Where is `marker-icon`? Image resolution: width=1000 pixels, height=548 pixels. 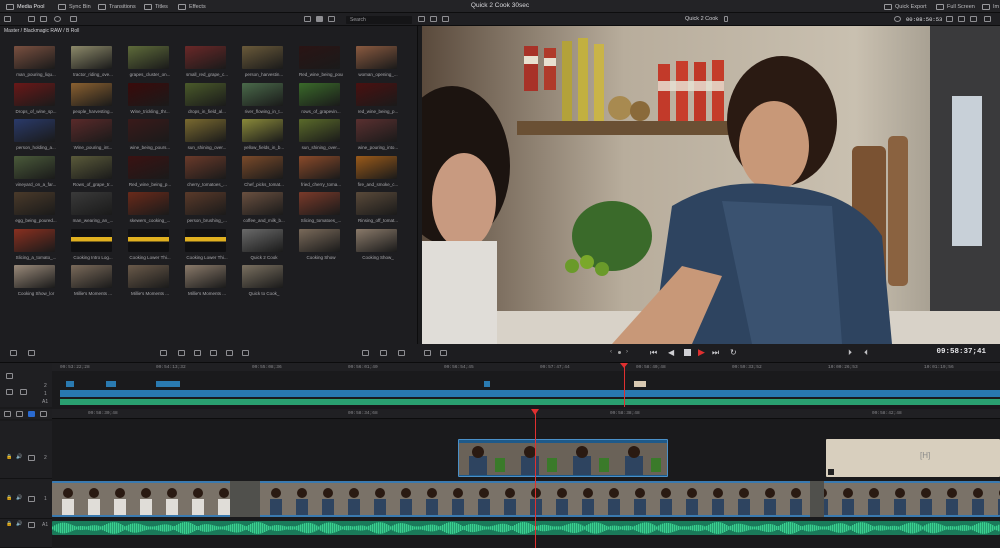 marker-icon is located at coordinates (31, 414).